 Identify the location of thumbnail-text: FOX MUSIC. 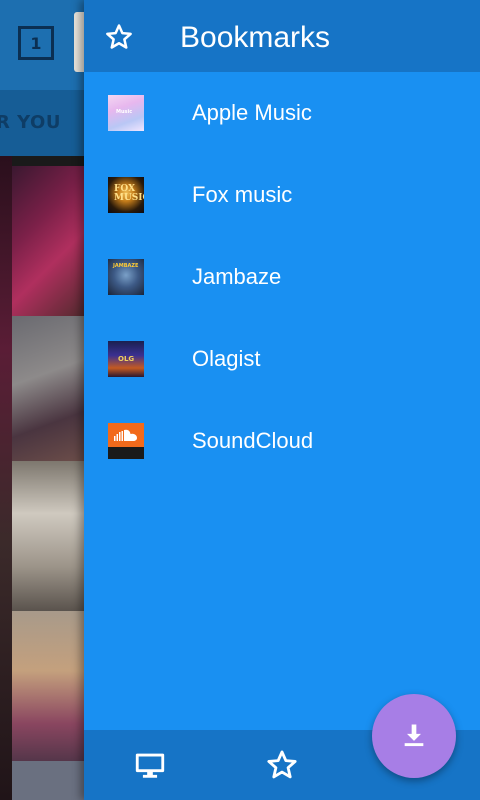
(129, 193).